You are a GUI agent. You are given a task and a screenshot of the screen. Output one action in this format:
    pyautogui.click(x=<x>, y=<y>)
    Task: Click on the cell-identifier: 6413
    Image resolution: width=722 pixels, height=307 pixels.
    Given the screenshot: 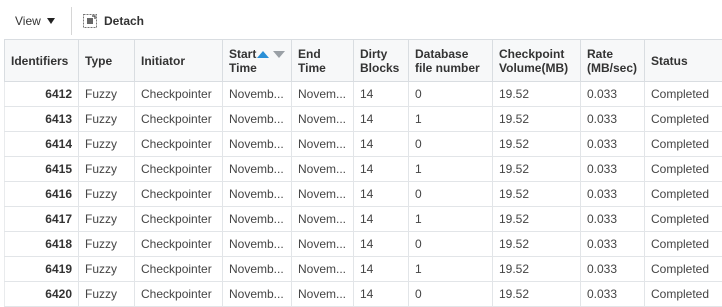 What is the action you would take?
    pyautogui.click(x=42, y=119)
    